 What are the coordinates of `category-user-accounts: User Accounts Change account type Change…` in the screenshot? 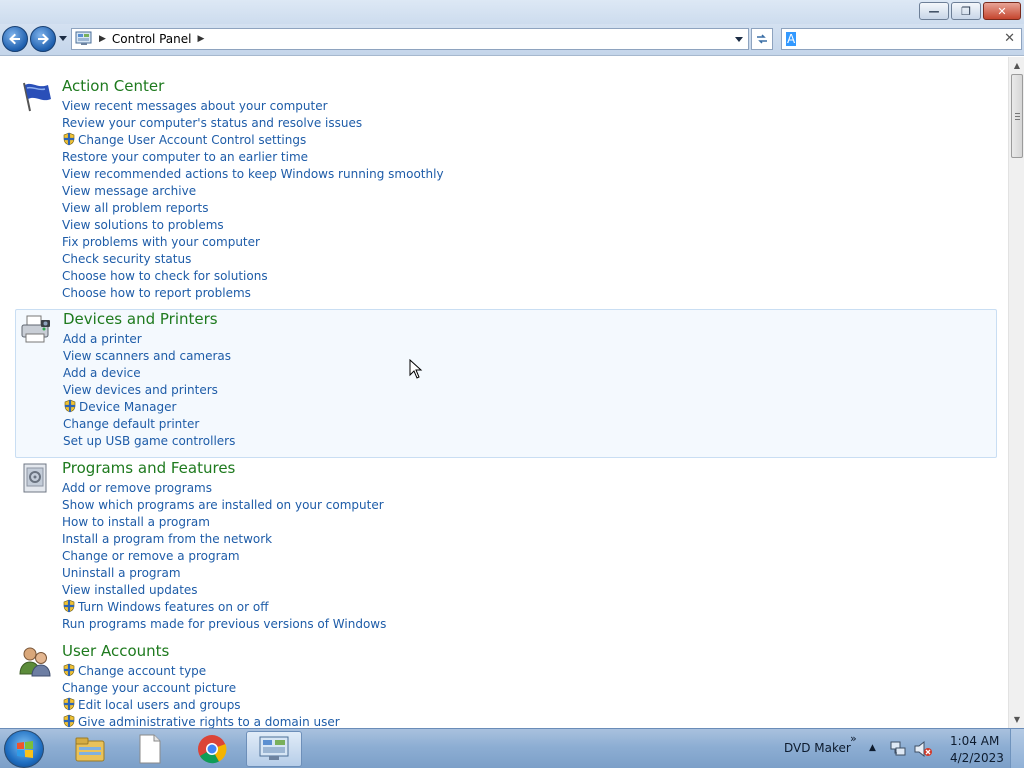 It's located at (506, 685).